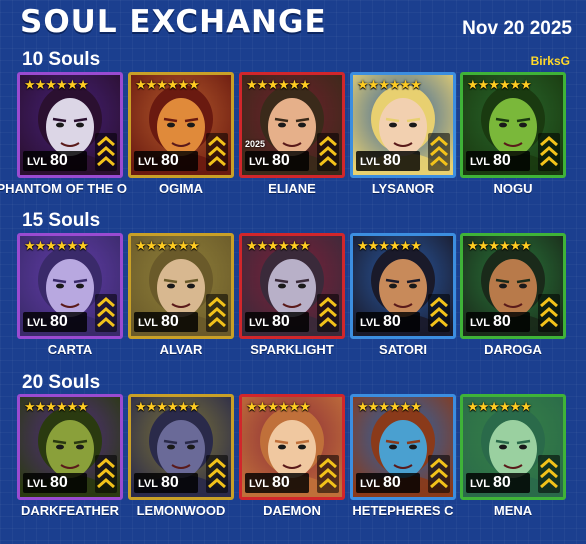 The width and height of the screenshot is (586, 544). Describe the element at coordinates (513, 349) in the screenshot. I see `hero-name: DAROGA` at that location.